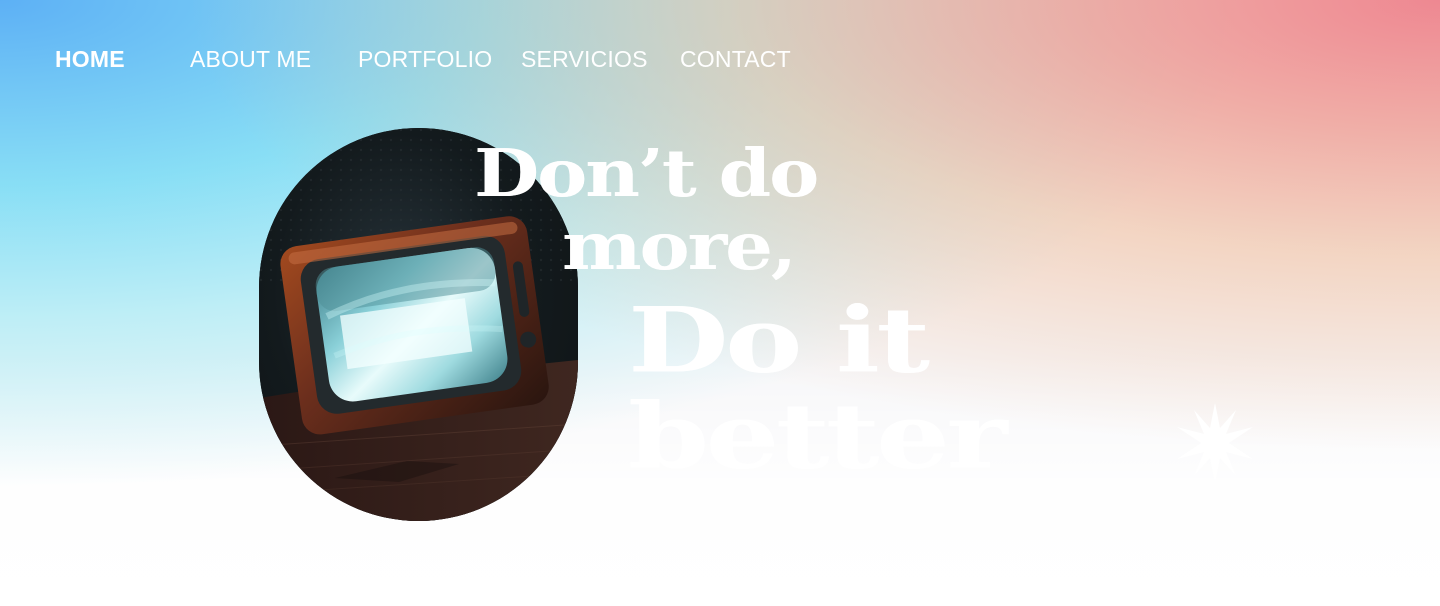 This screenshot has width=1440, height=606. Describe the element at coordinates (1215, 443) in the screenshot. I see `sparkle-icon` at that location.